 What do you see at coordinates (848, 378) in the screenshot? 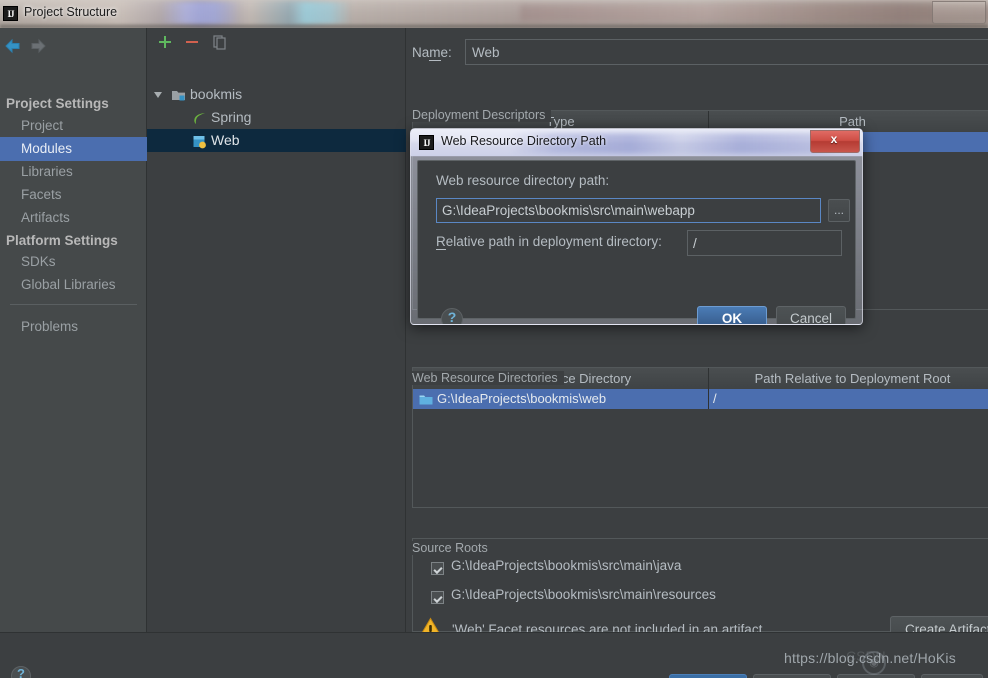
I see `column-header-path-relative: Path Relative to Deployment Root` at bounding box center [848, 378].